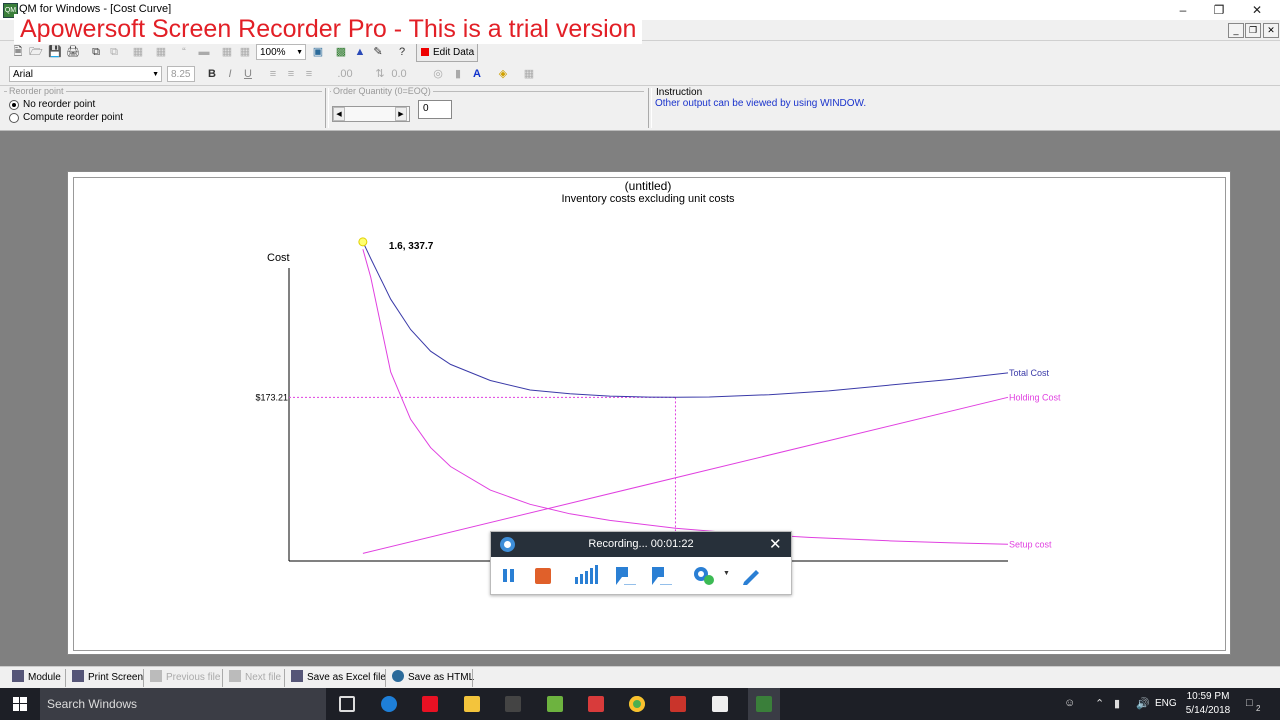 Image resolution: width=1280 pixels, height=720 pixels. What do you see at coordinates (764, 704) in the screenshot?
I see `qm-app-icon` at bounding box center [764, 704].